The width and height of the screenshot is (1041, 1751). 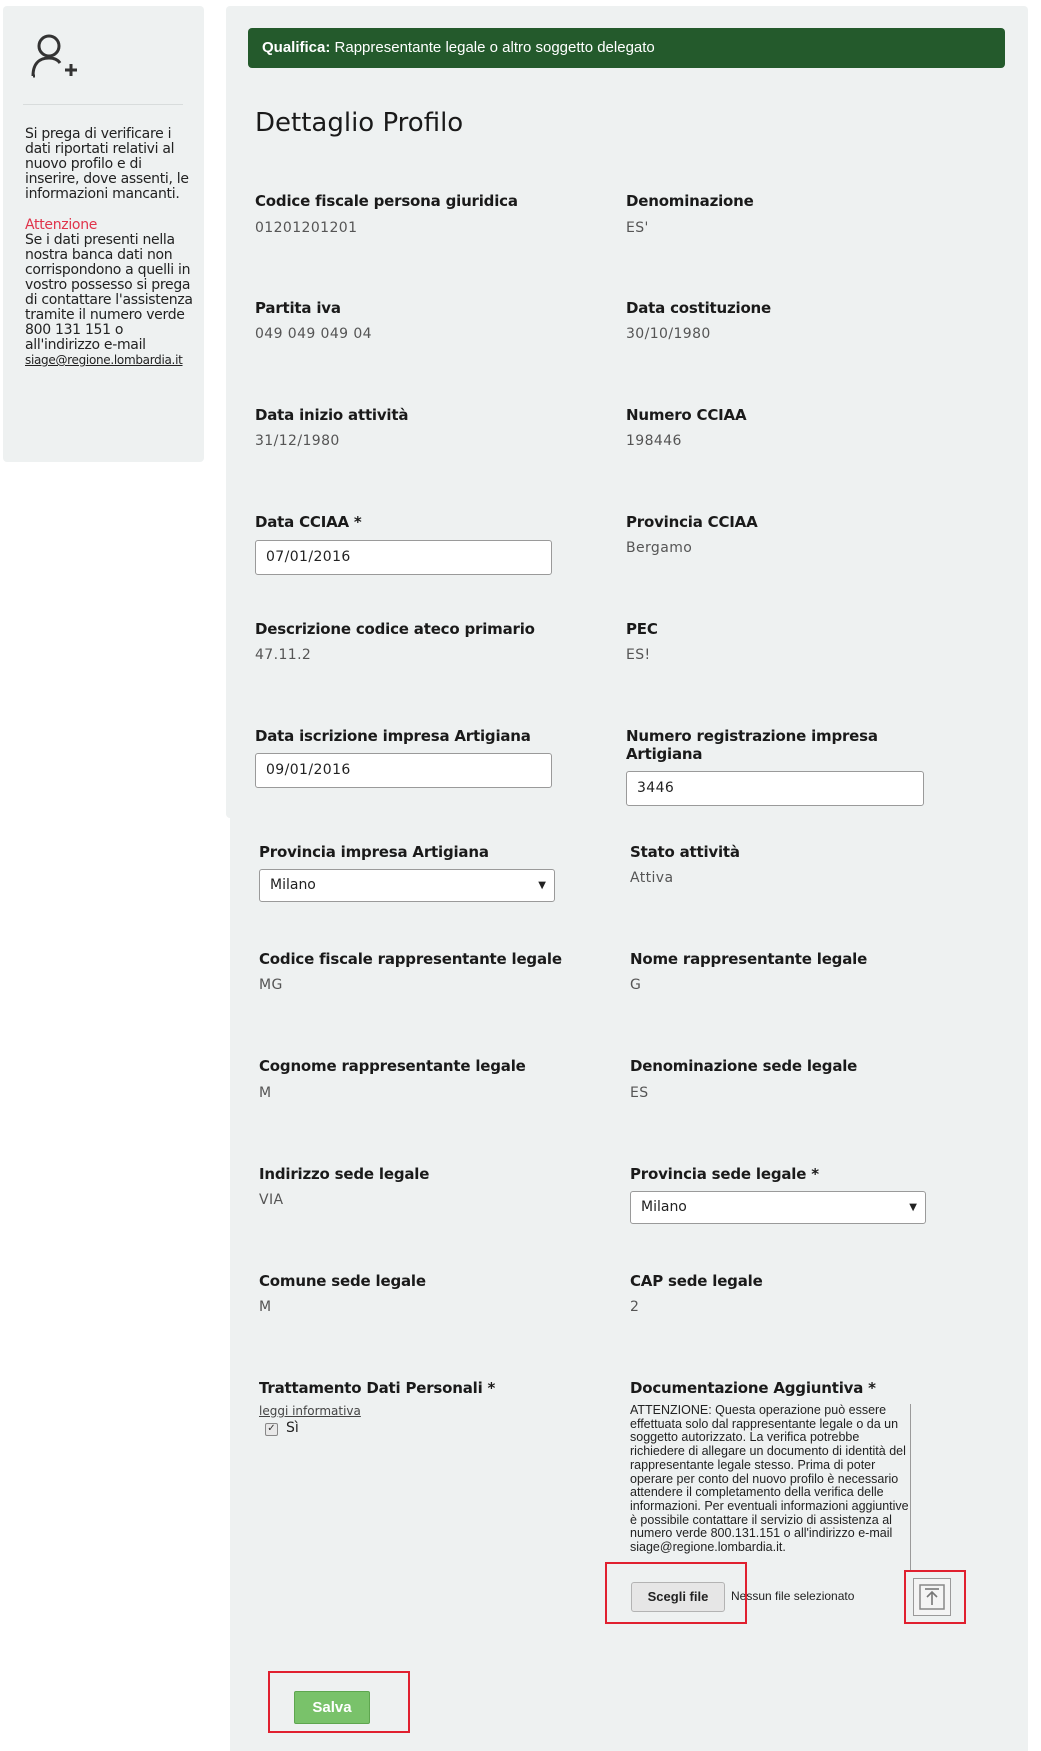 I want to click on denom-sede-label: Denominazione sede legale, so click(x=744, y=1066).